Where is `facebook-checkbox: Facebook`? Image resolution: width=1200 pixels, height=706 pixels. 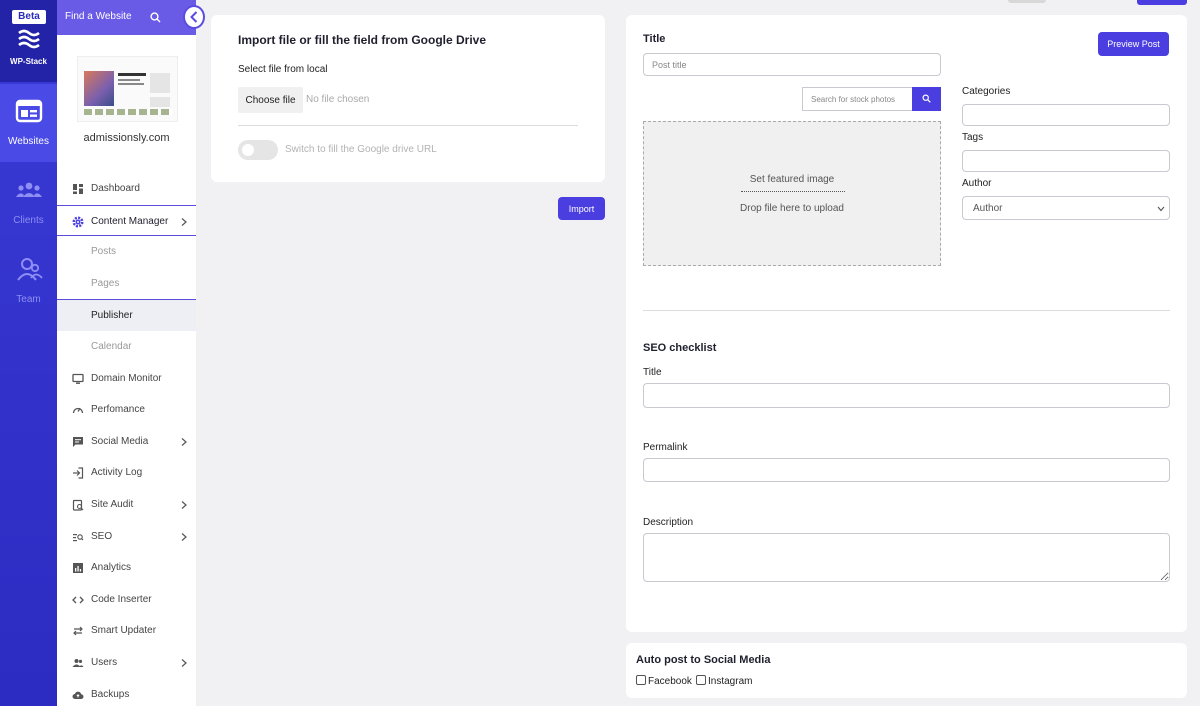
facebook-checkbox: Facebook is located at coordinates (664, 682).